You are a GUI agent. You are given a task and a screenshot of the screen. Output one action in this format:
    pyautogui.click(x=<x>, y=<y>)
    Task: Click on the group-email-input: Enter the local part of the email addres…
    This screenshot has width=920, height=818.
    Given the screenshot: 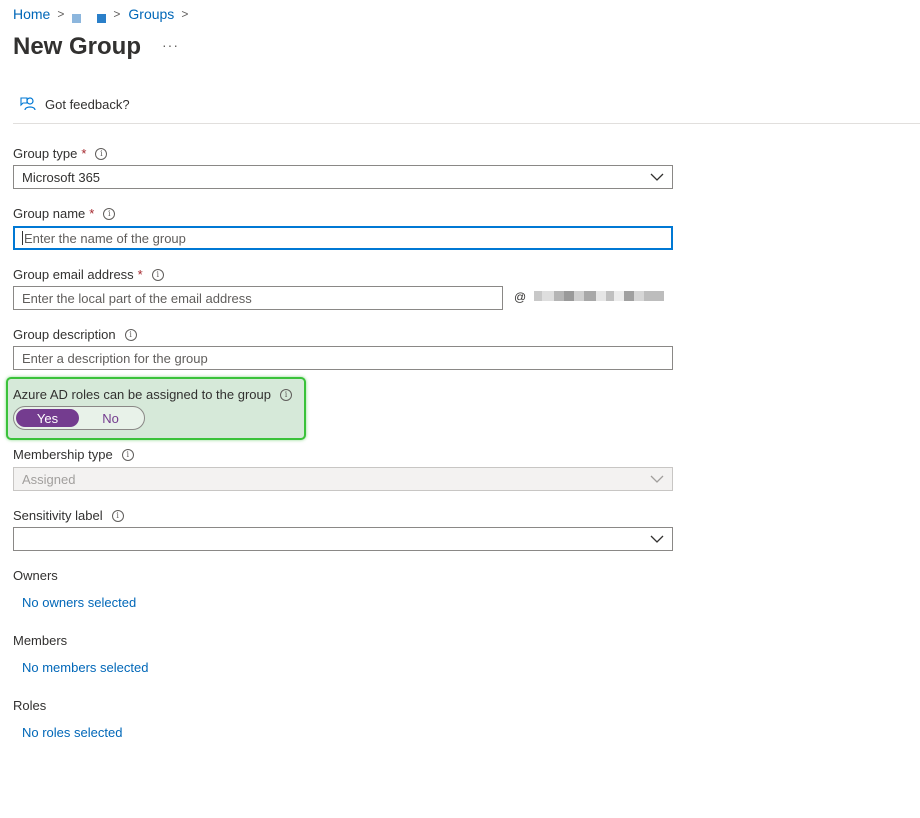 What is the action you would take?
    pyautogui.click(x=258, y=298)
    